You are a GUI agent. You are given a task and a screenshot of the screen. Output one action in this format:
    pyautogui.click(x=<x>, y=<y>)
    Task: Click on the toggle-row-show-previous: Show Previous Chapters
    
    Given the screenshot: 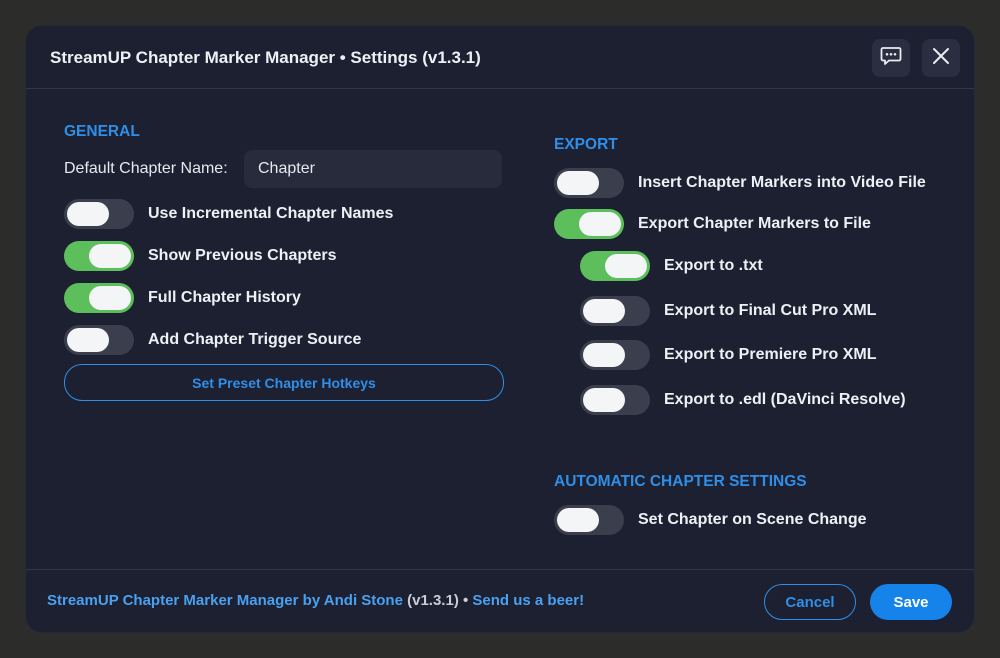 What is the action you would take?
    pyautogui.click(x=200, y=256)
    